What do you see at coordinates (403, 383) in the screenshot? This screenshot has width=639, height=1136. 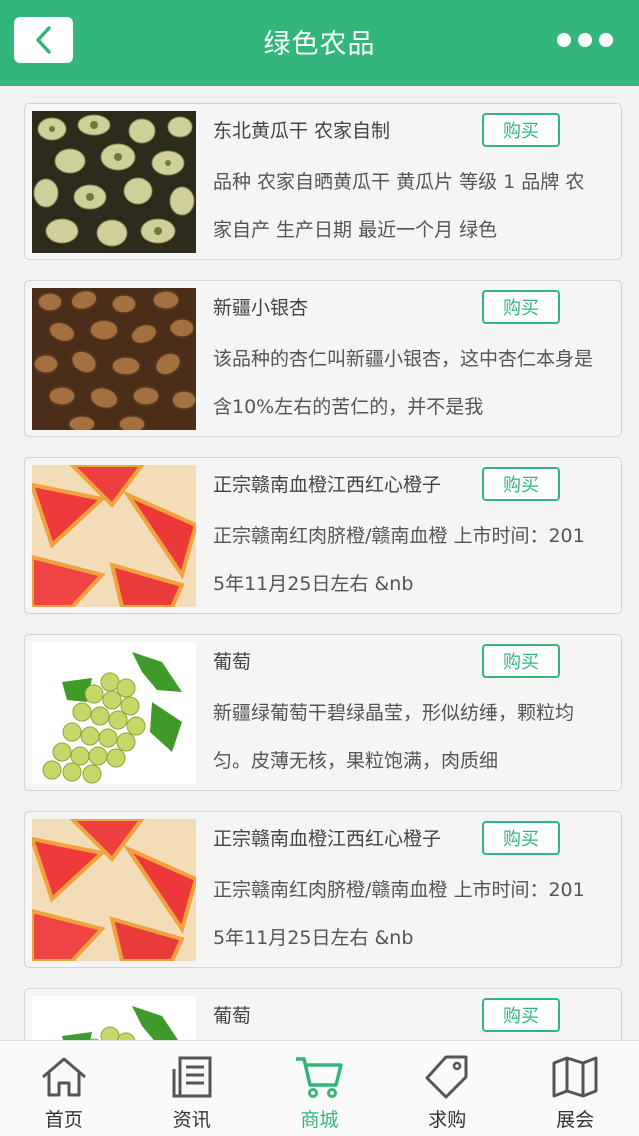 I see `product-description: 该品种的杏仁叫新疆小银杏，这中杏仁本身是含10%左右的苦仁的，并不是我` at bounding box center [403, 383].